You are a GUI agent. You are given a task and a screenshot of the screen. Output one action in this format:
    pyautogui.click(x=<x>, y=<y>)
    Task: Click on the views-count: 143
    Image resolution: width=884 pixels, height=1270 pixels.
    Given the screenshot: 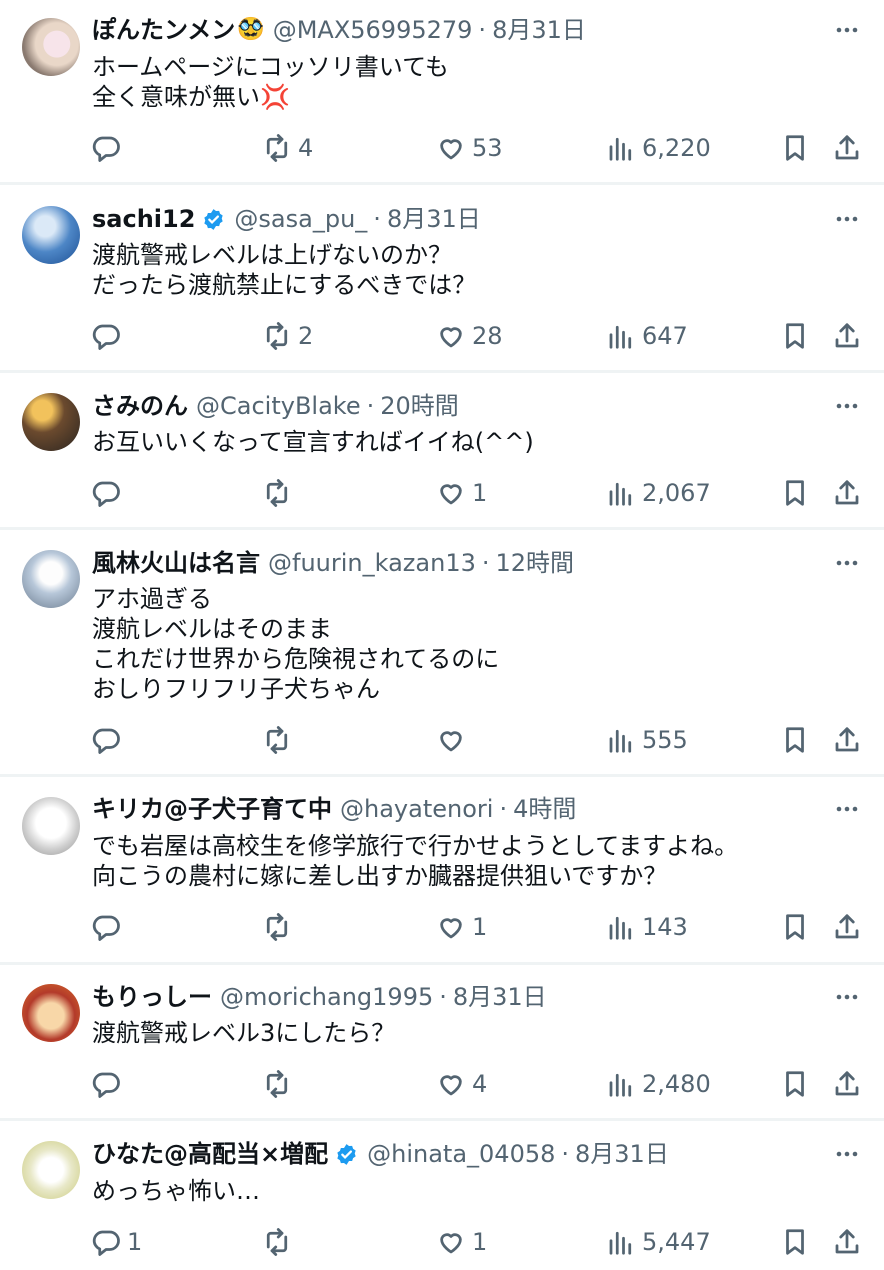 What is the action you would take?
    pyautogui.click(x=665, y=927)
    